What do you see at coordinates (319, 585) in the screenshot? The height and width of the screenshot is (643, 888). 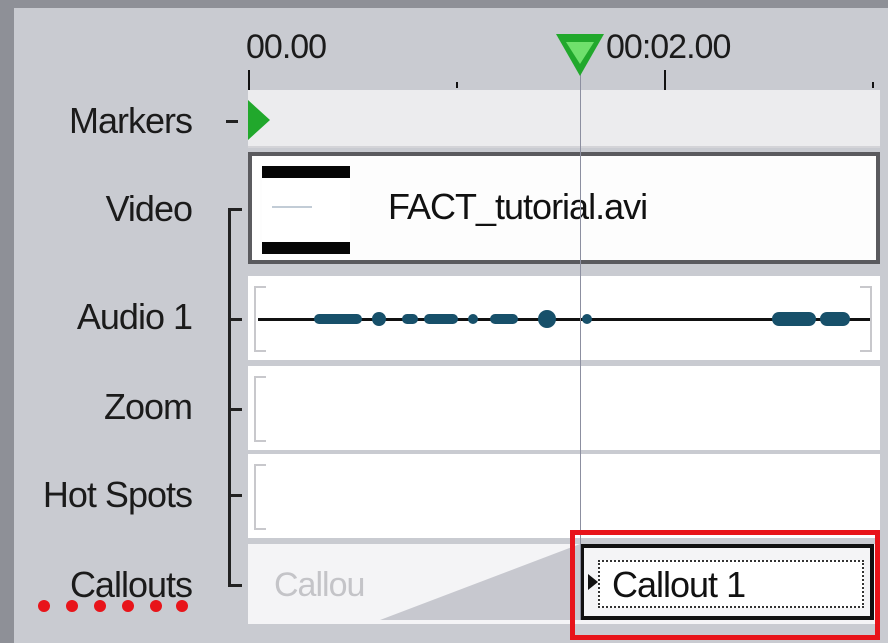 I see `callout-ghost-clip: Callou` at bounding box center [319, 585].